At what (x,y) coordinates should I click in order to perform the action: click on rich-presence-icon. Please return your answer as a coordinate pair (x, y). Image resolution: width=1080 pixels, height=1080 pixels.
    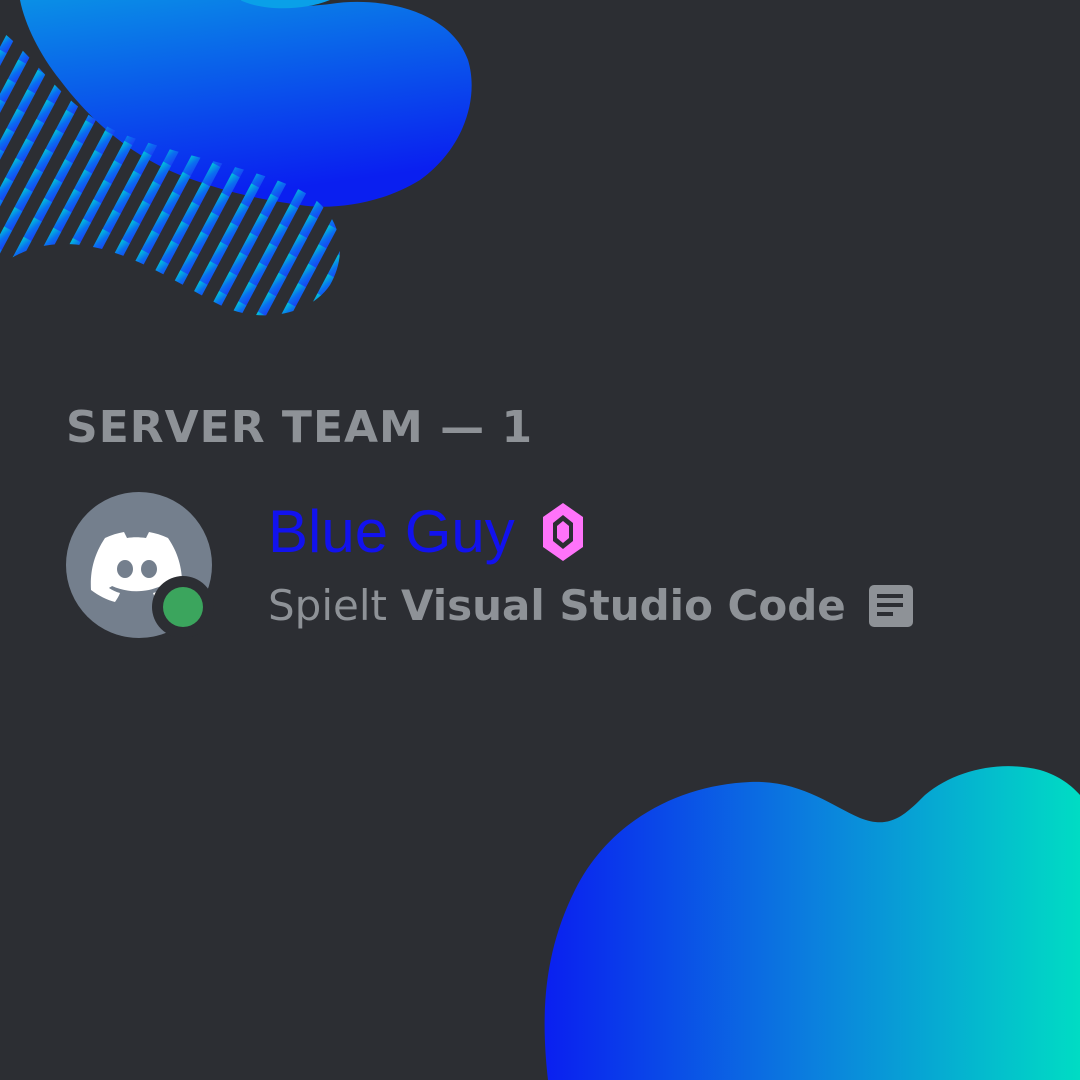
    Looking at the image, I should click on (891, 606).